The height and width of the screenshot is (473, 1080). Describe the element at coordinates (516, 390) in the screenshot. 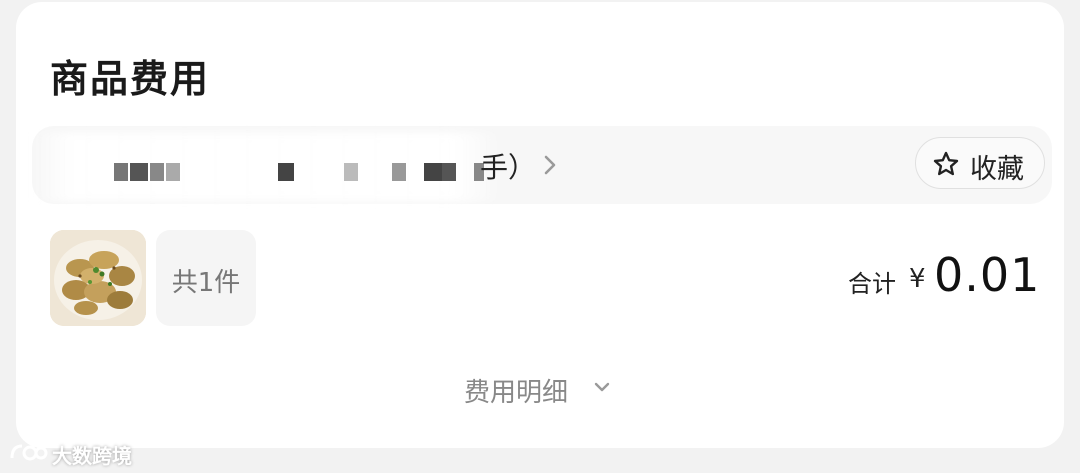

I see `fee-details-toggle: 费用明细` at that location.